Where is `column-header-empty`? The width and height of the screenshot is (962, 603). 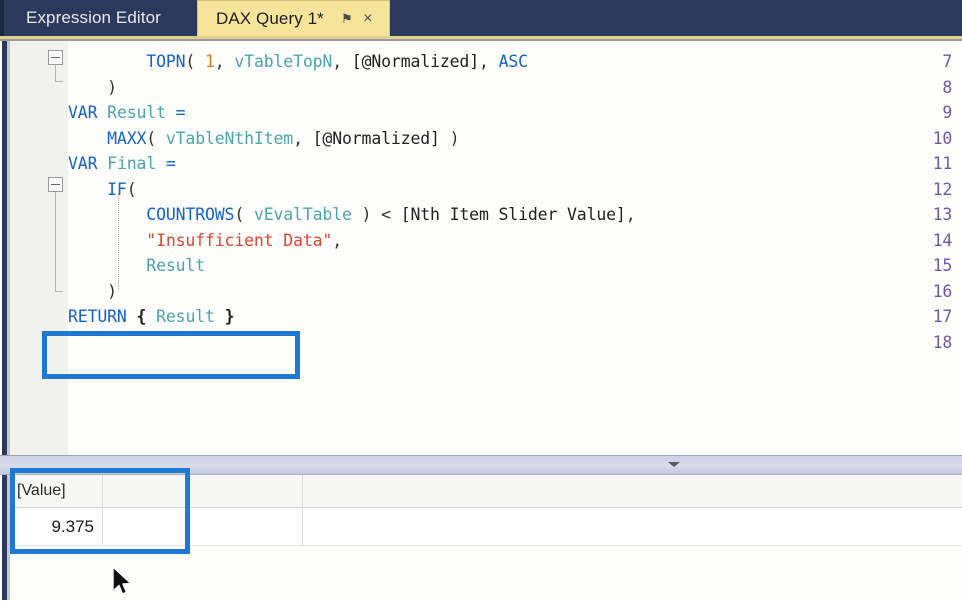 column-header-empty is located at coordinates (203, 491).